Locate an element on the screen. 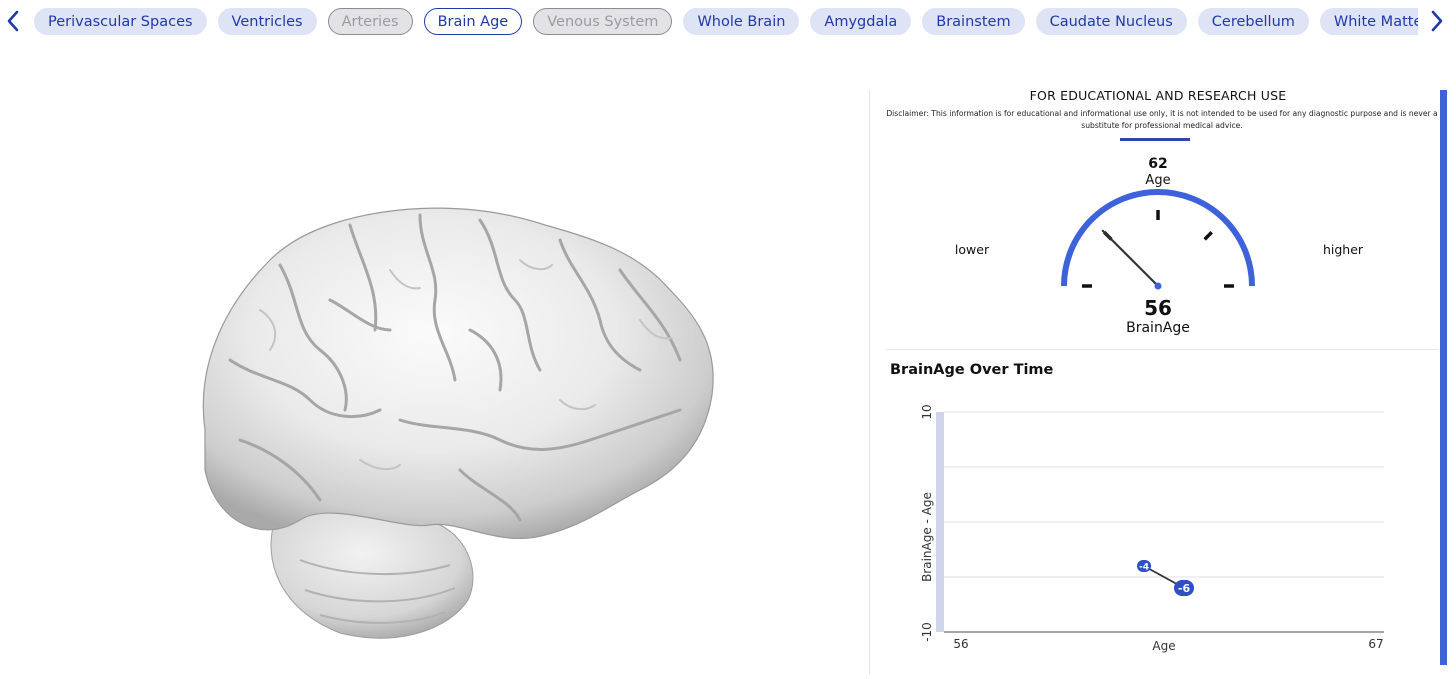 The height and width of the screenshot is (679, 1456). section-divider is located at coordinates (1162, 349).